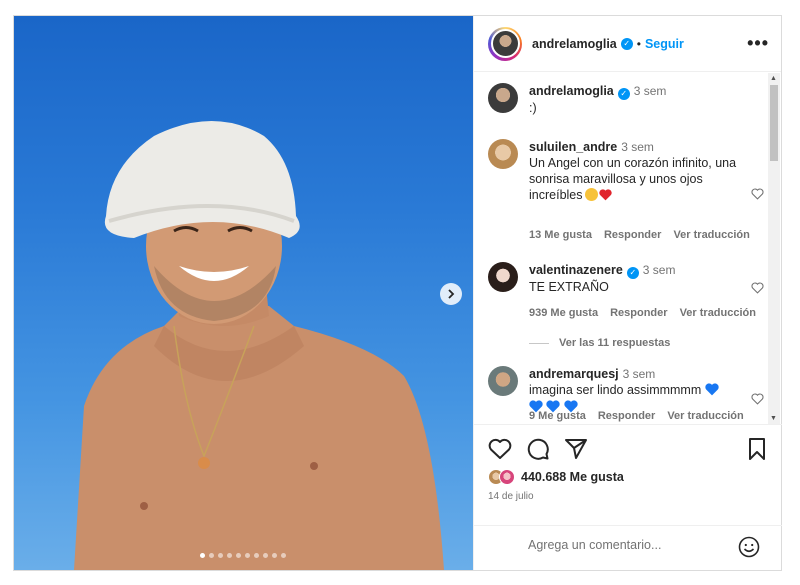  I want to click on bookmark-icon, so click(757, 449).